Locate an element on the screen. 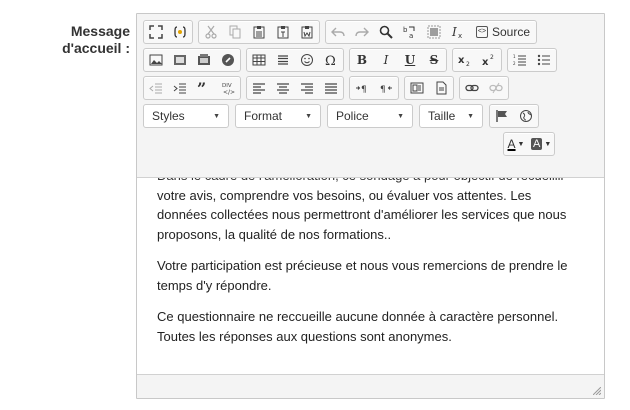  outdent-icon is located at coordinates (156, 88).